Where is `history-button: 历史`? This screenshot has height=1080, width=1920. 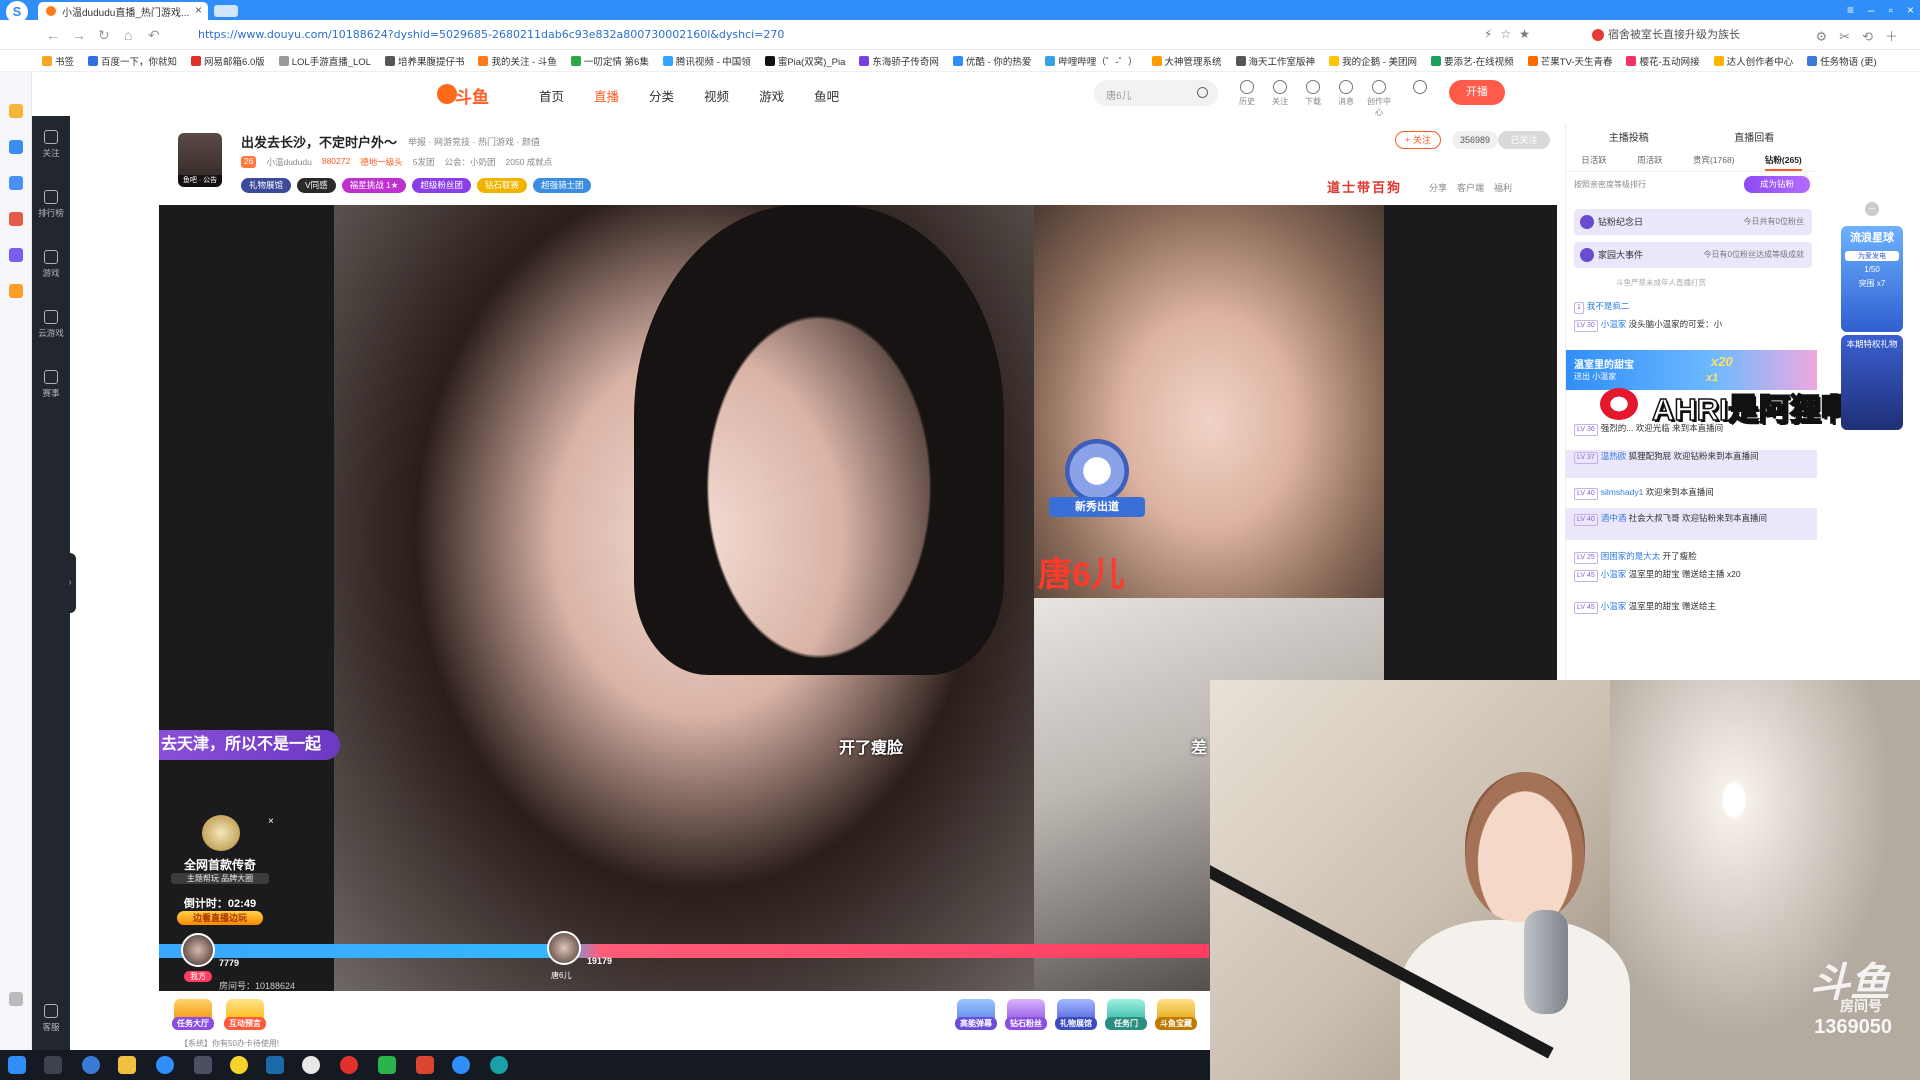
history-button: 历史 is located at coordinates (1247, 93).